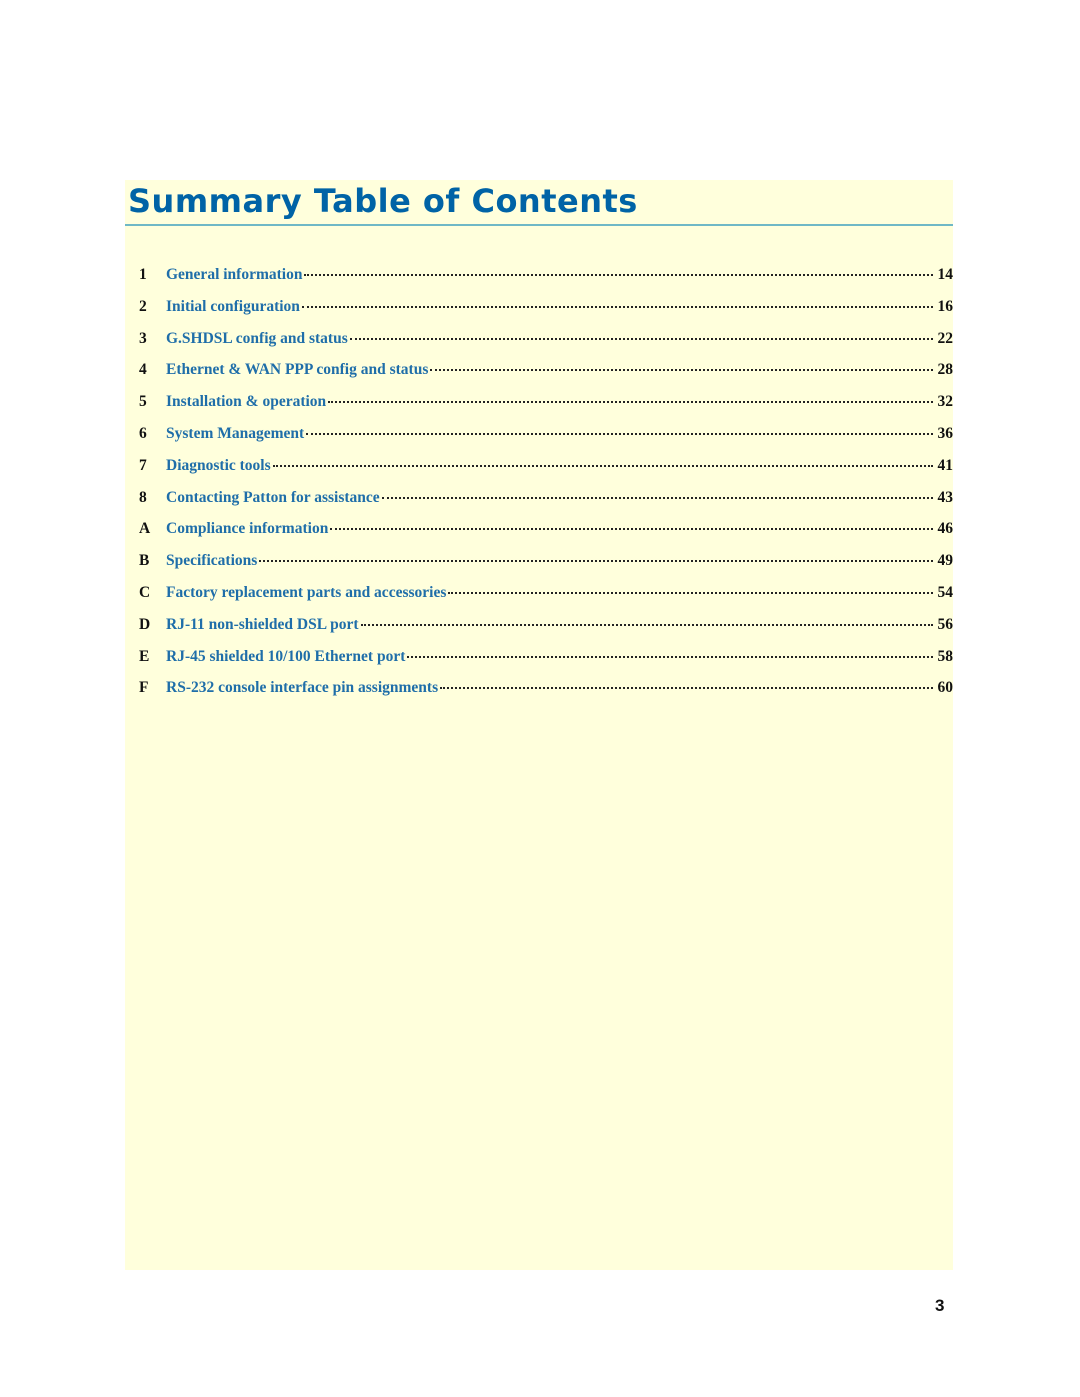  Describe the element at coordinates (297, 370) in the screenshot. I see `toc-entry-link: Ethernet & WAN PPP config and status` at that location.